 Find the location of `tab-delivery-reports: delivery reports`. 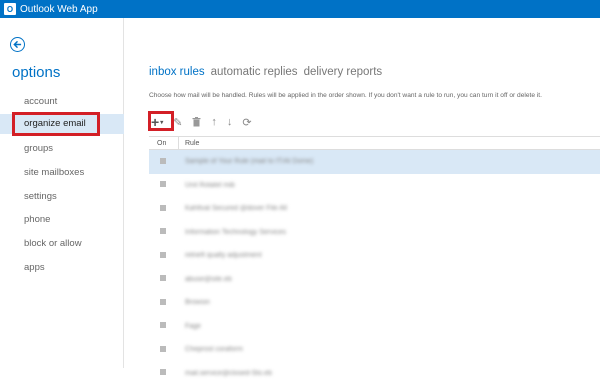

tab-delivery-reports: delivery reports is located at coordinates (343, 72).